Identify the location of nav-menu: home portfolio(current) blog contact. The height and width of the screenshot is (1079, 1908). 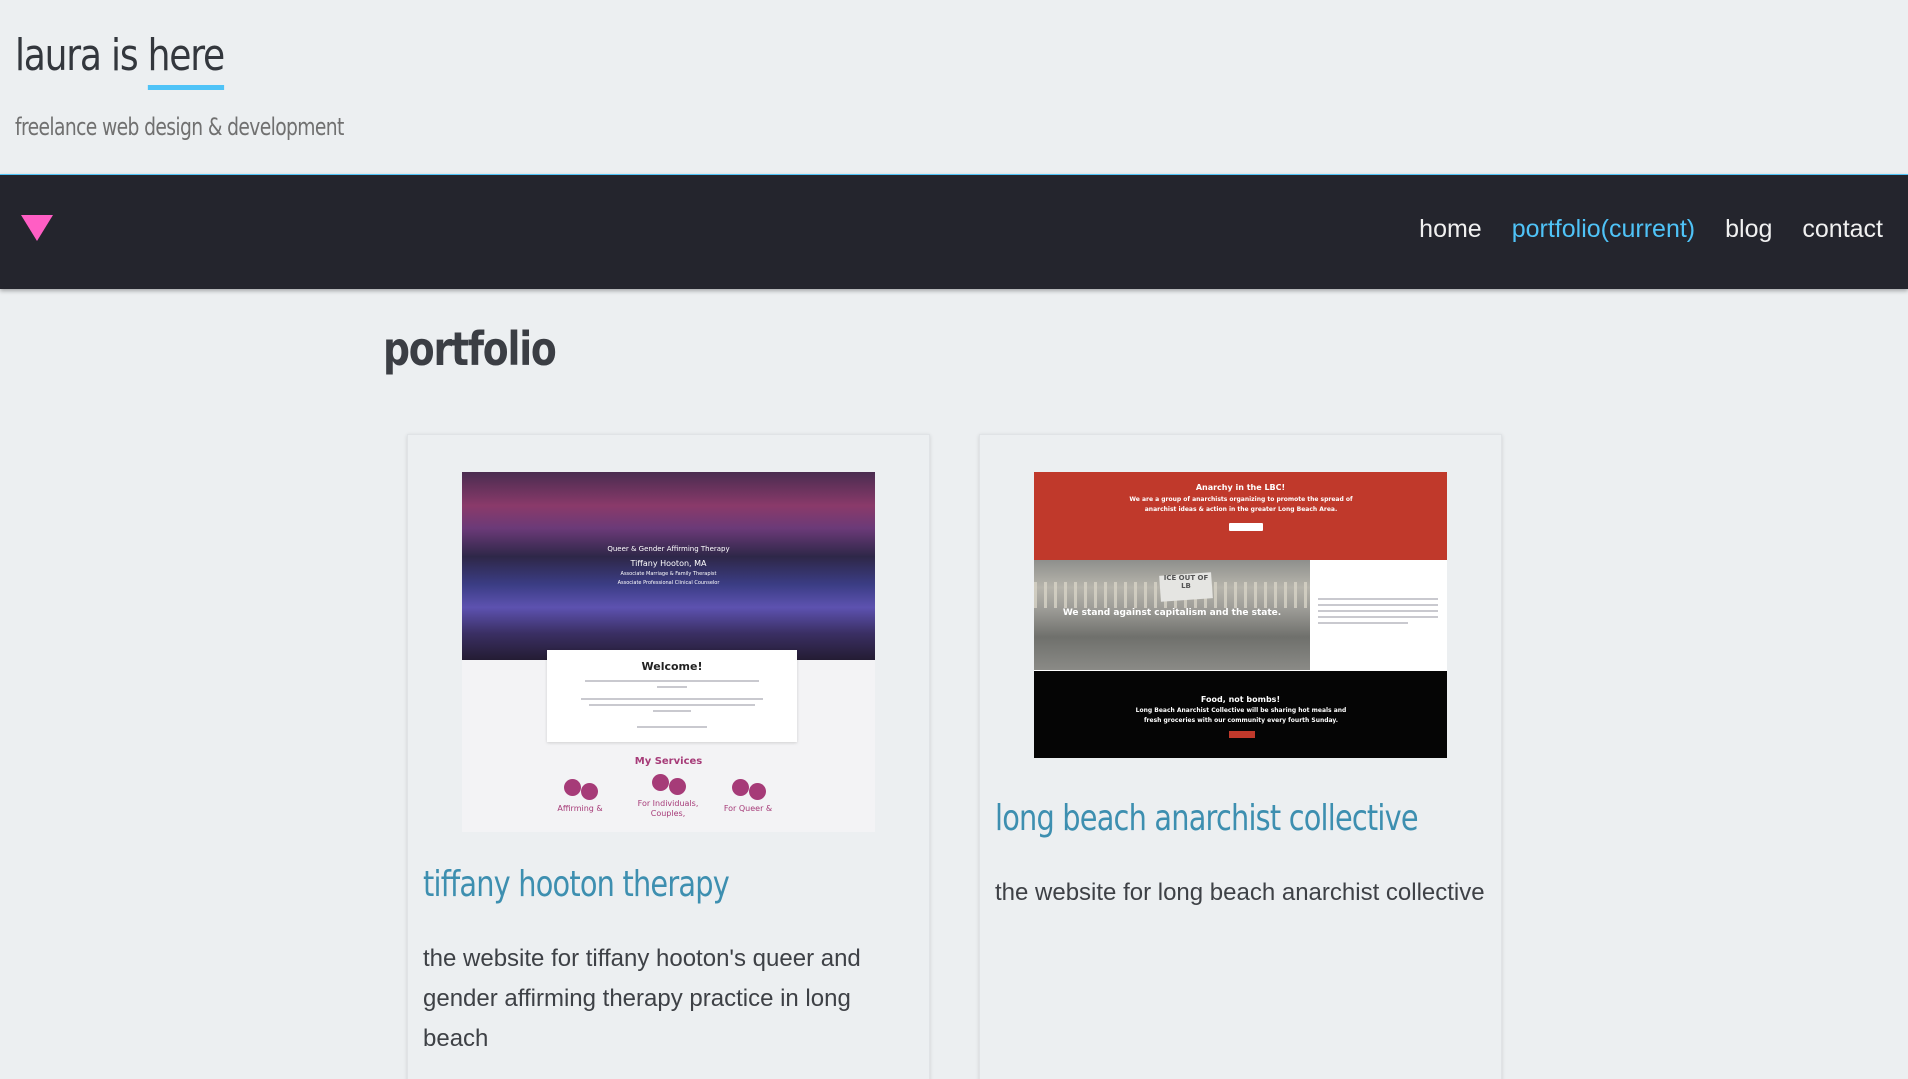
(1636, 229).